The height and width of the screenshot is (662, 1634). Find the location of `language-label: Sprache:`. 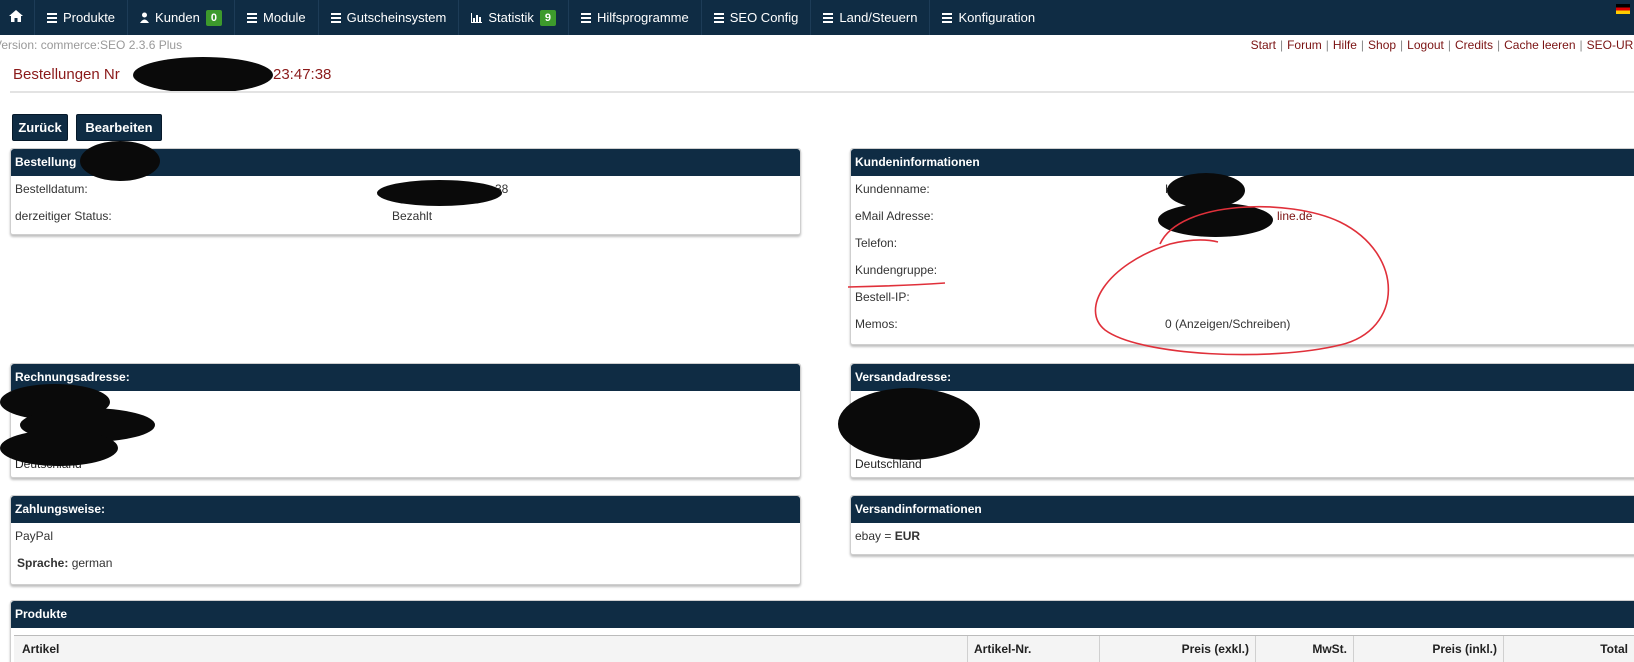

language-label: Sprache: is located at coordinates (43, 563).